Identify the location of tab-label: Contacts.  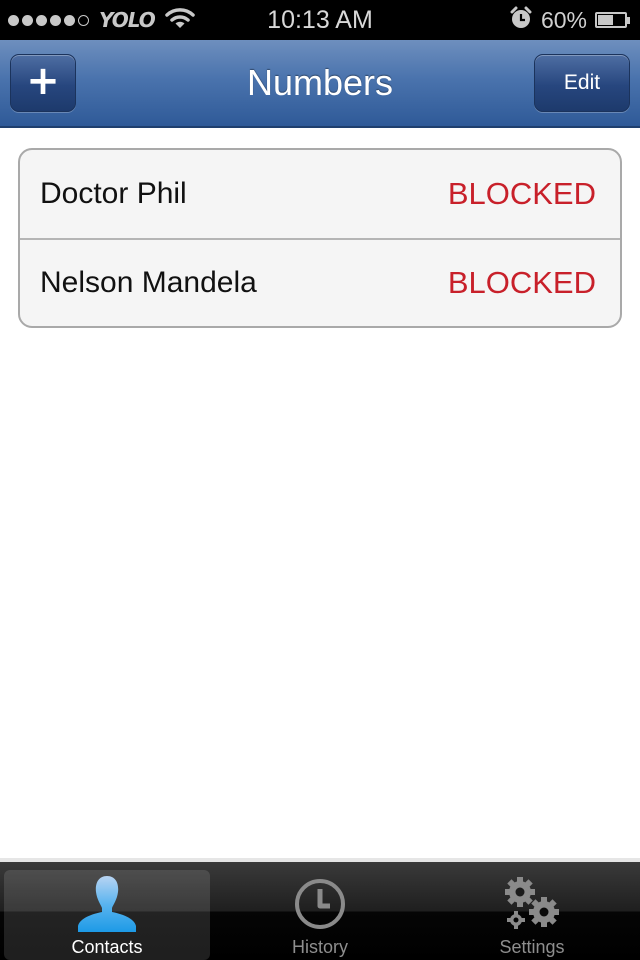
(107, 947).